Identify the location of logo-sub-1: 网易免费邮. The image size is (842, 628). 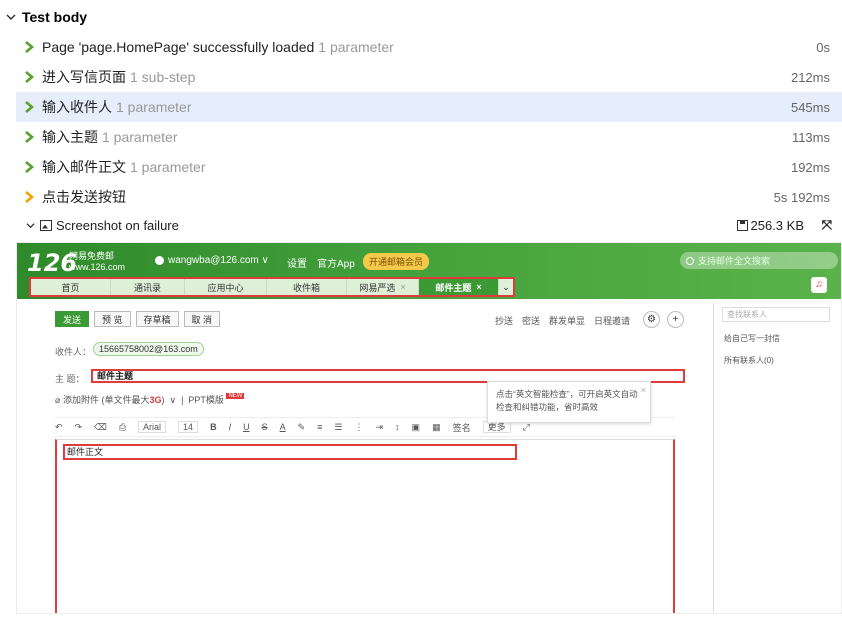
(92, 256).